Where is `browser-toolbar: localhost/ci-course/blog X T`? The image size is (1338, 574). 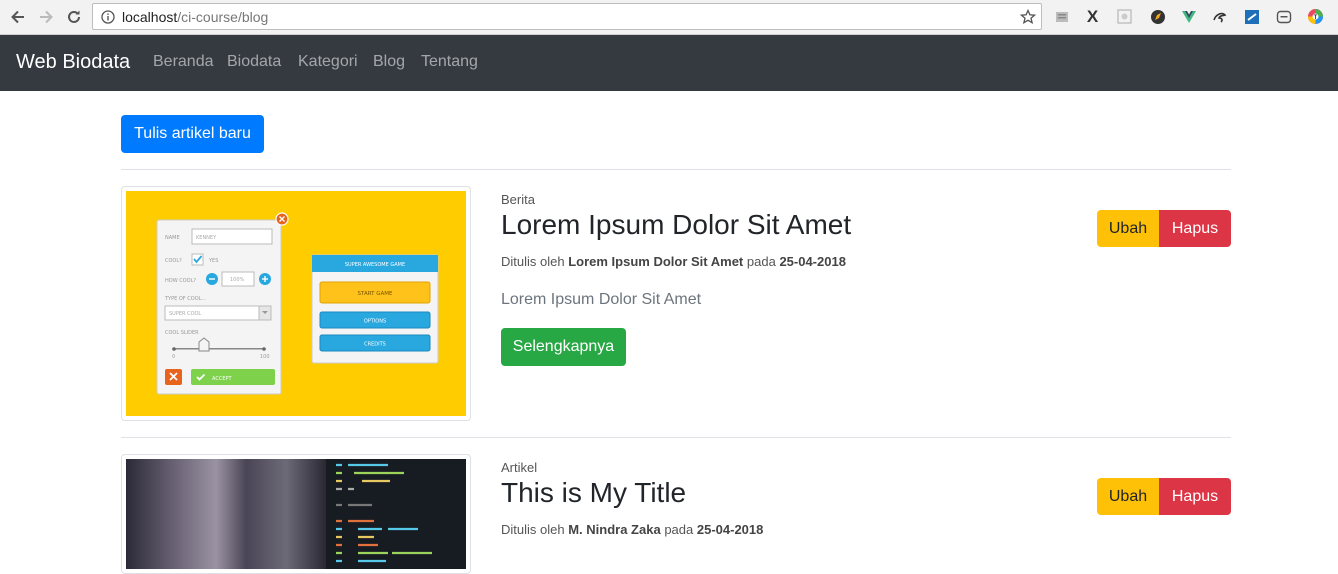 browser-toolbar: localhost/ci-course/blog X T is located at coordinates (669, 17).